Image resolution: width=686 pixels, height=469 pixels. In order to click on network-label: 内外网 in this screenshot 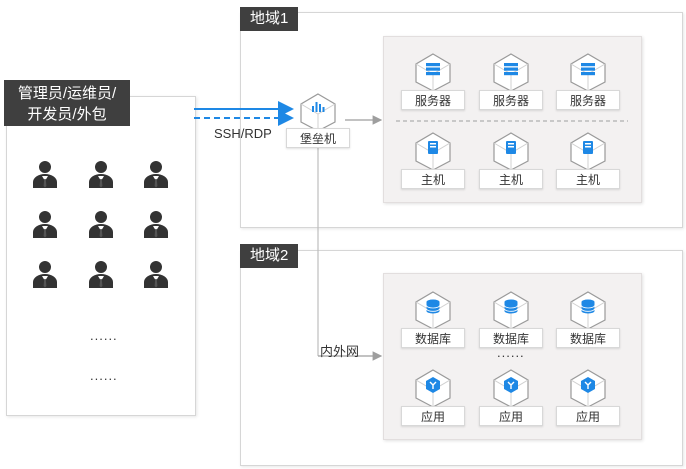, I will do `click(340, 351)`.